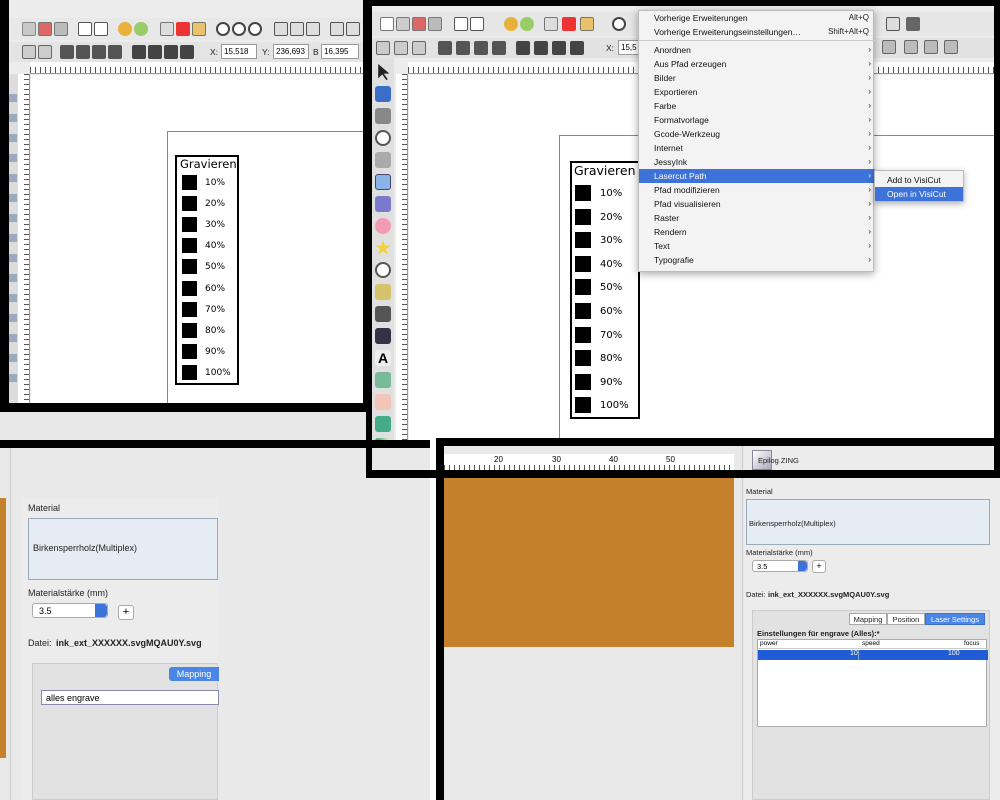 The width and height of the screenshot is (1000, 800). What do you see at coordinates (858, 655) in the screenshot?
I see `cell-separator` at bounding box center [858, 655].